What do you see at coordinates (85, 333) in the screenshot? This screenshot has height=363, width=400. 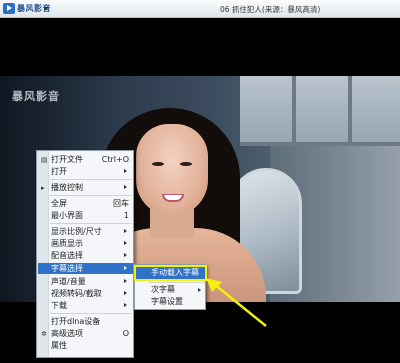 I see `menu-item-advanced-options: ✲ 高级选项 O` at bounding box center [85, 333].